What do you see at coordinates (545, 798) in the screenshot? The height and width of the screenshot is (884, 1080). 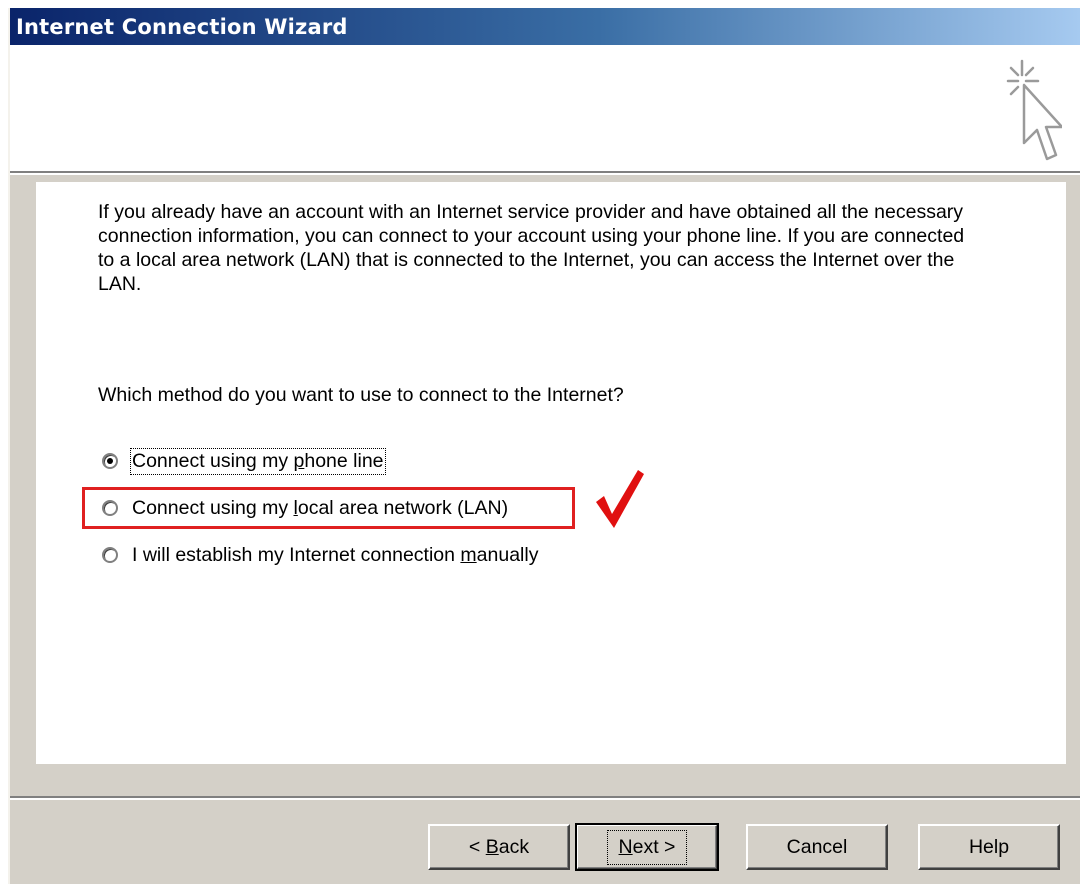 I see `button-separator` at bounding box center [545, 798].